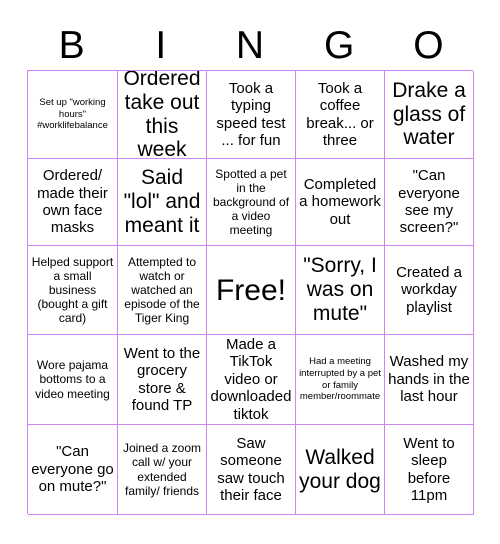 The image size is (500, 544). I want to click on bingo-cell: Made a TikTok video or downloaded tiktok, so click(251, 380).